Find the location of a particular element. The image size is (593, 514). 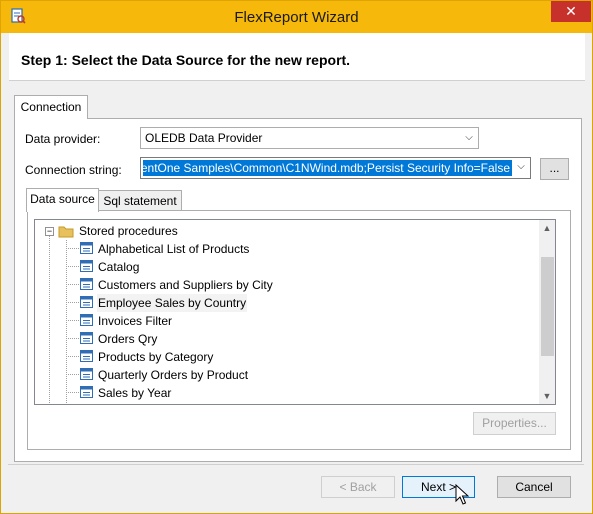

mouse-cursor-icon is located at coordinates (462, 494).